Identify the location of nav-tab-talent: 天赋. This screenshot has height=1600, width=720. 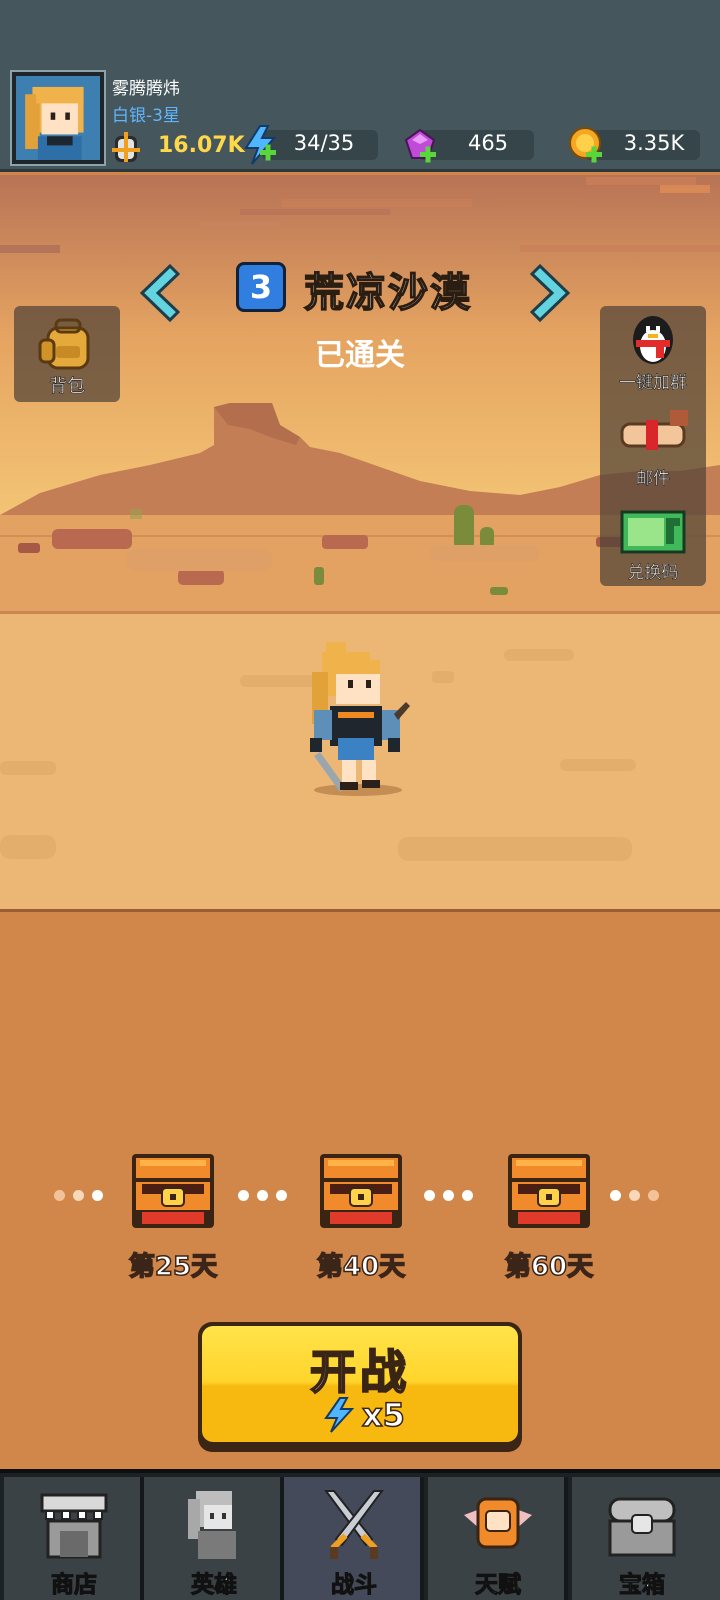
(498, 1538).